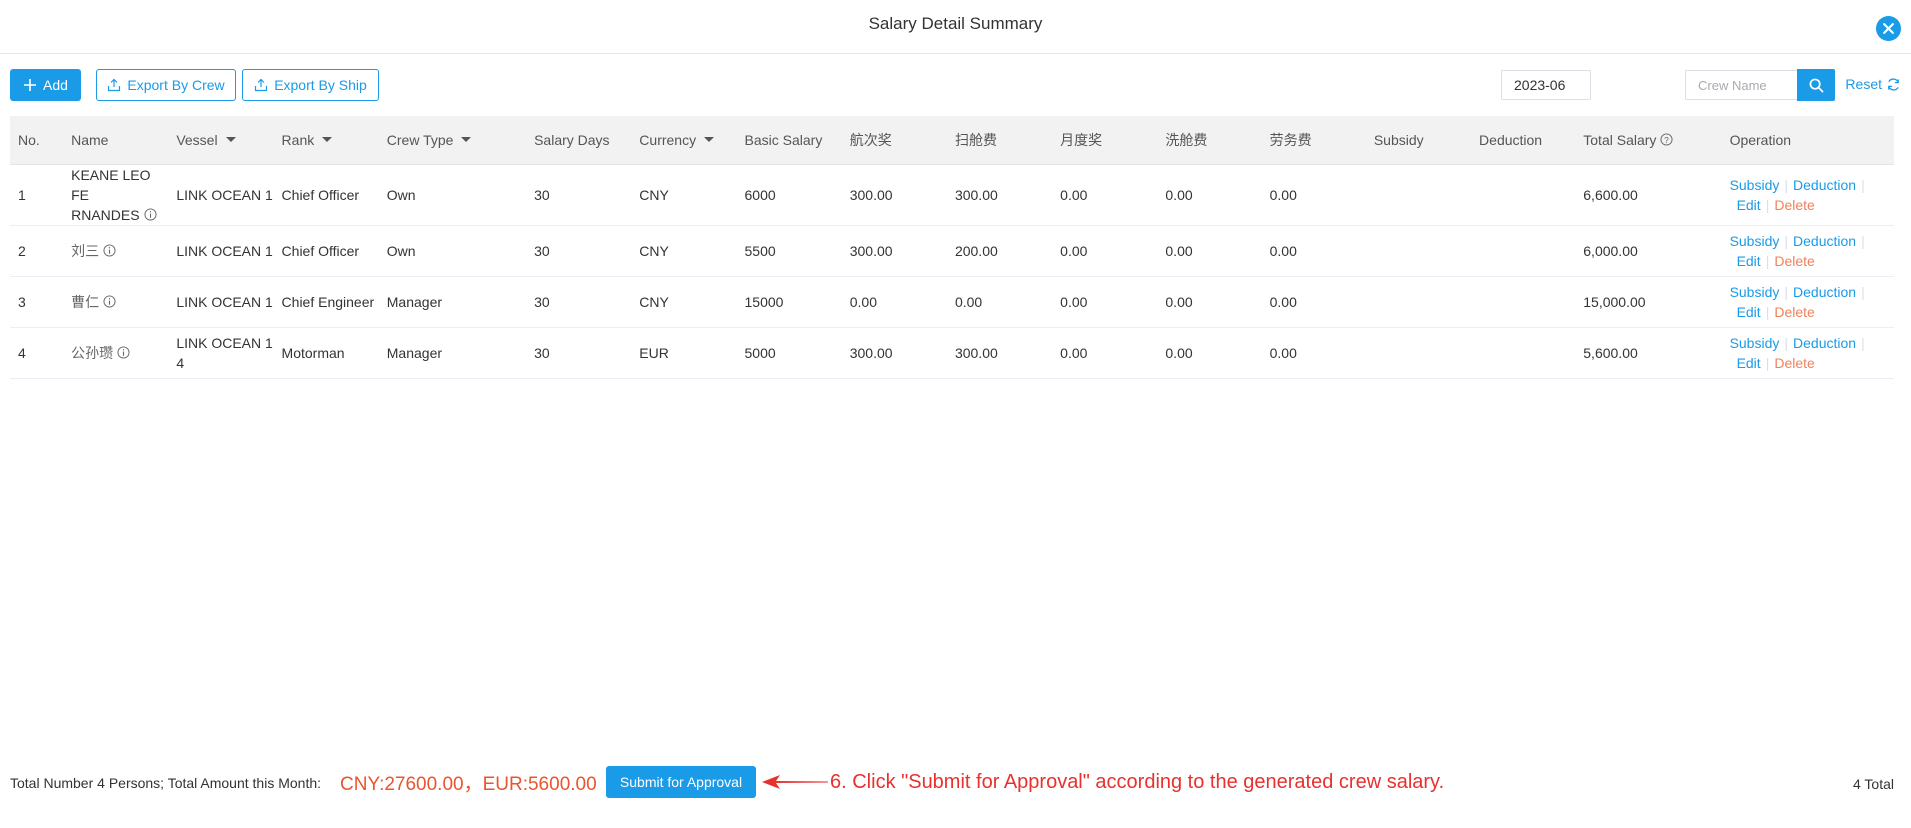  I want to click on header-subsidy: Subsidy, so click(1418, 140).